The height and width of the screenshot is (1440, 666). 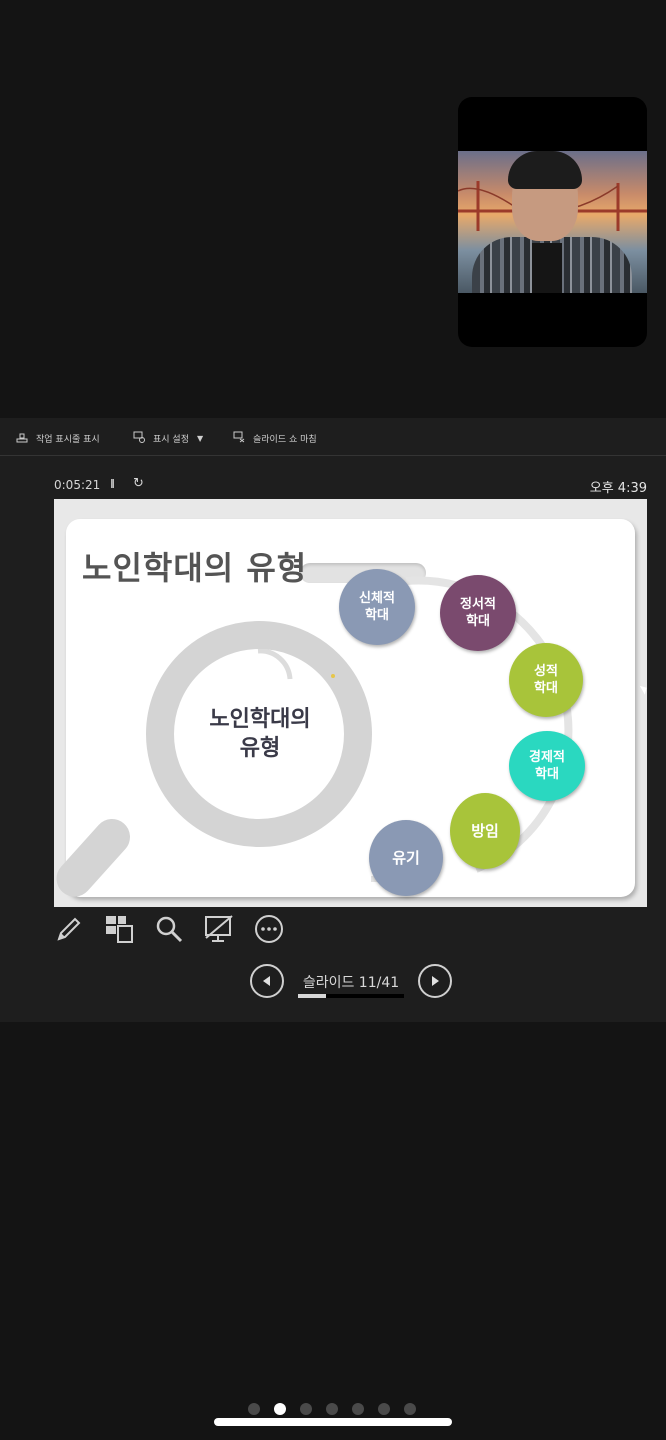 I want to click on bubble-label: 신체적, so click(x=377, y=598).